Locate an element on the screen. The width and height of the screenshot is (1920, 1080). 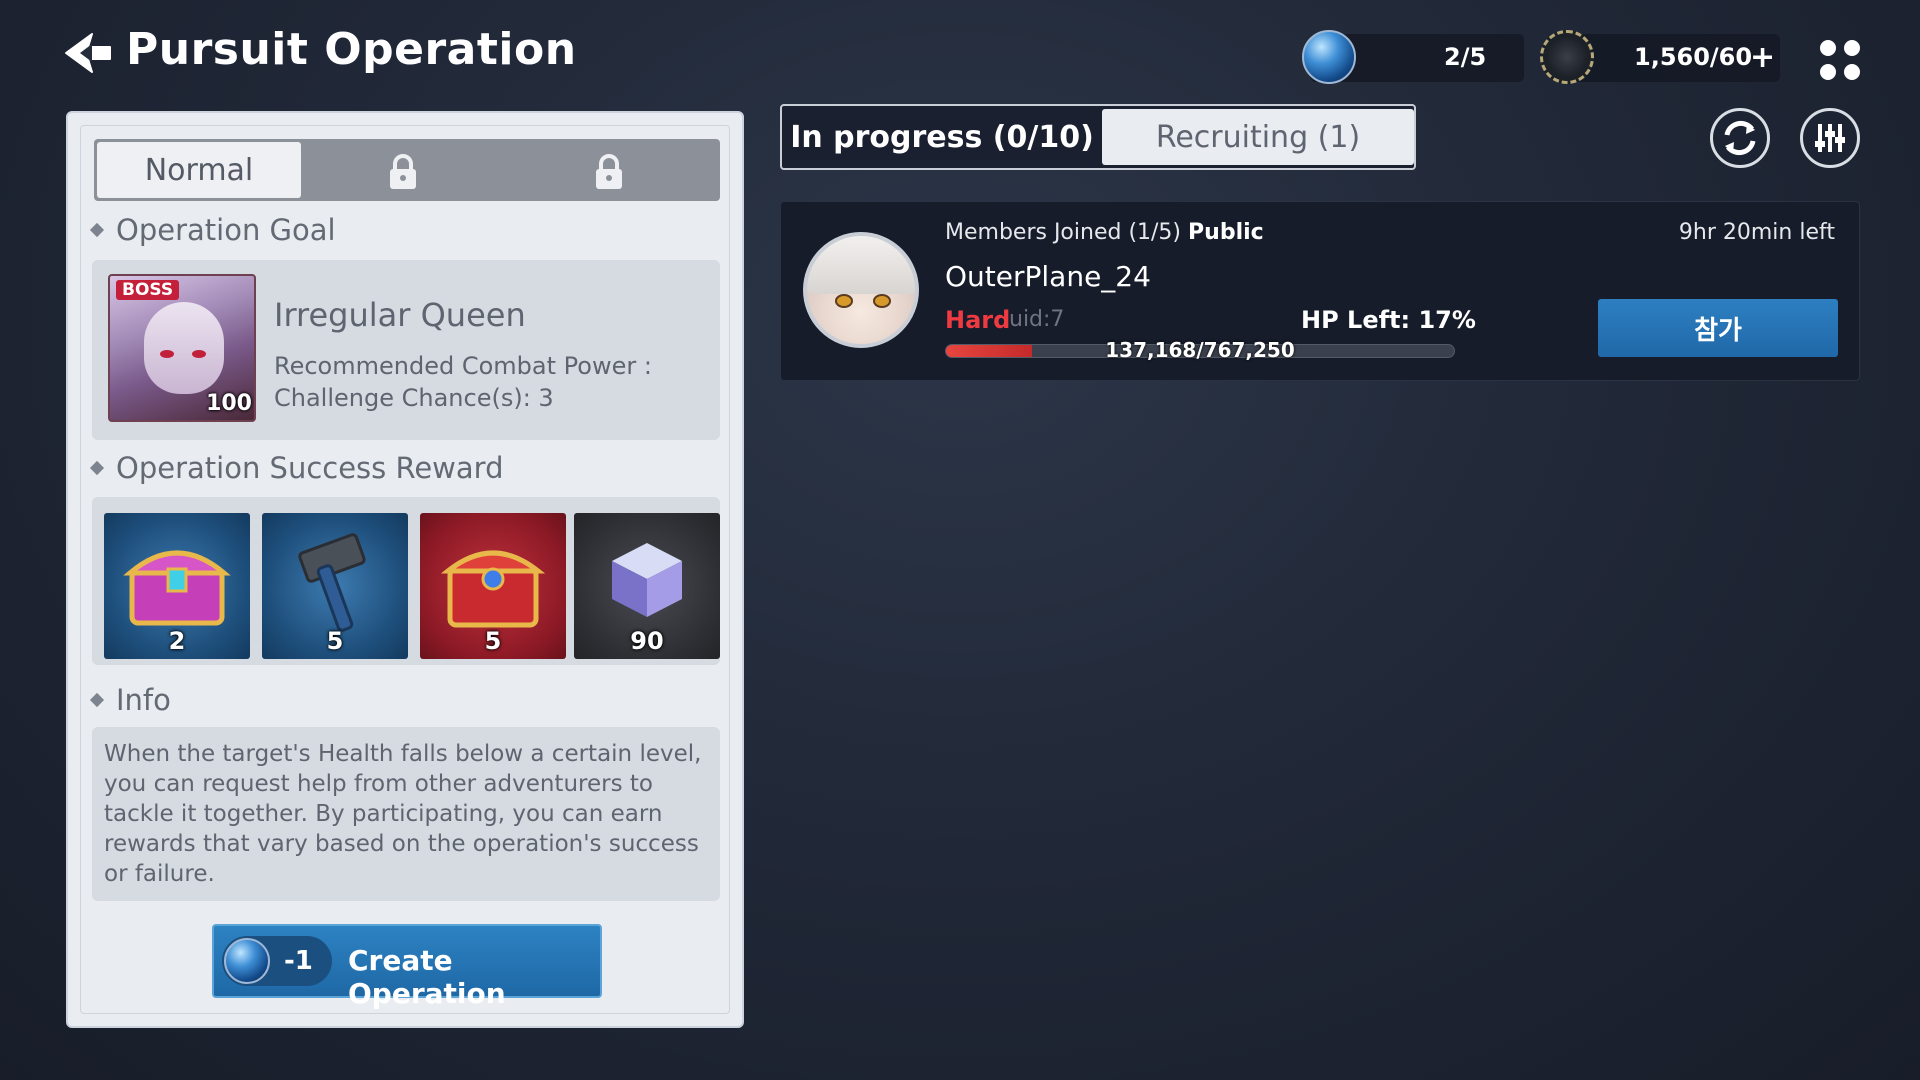
tab-normal: Normal is located at coordinates (199, 170).